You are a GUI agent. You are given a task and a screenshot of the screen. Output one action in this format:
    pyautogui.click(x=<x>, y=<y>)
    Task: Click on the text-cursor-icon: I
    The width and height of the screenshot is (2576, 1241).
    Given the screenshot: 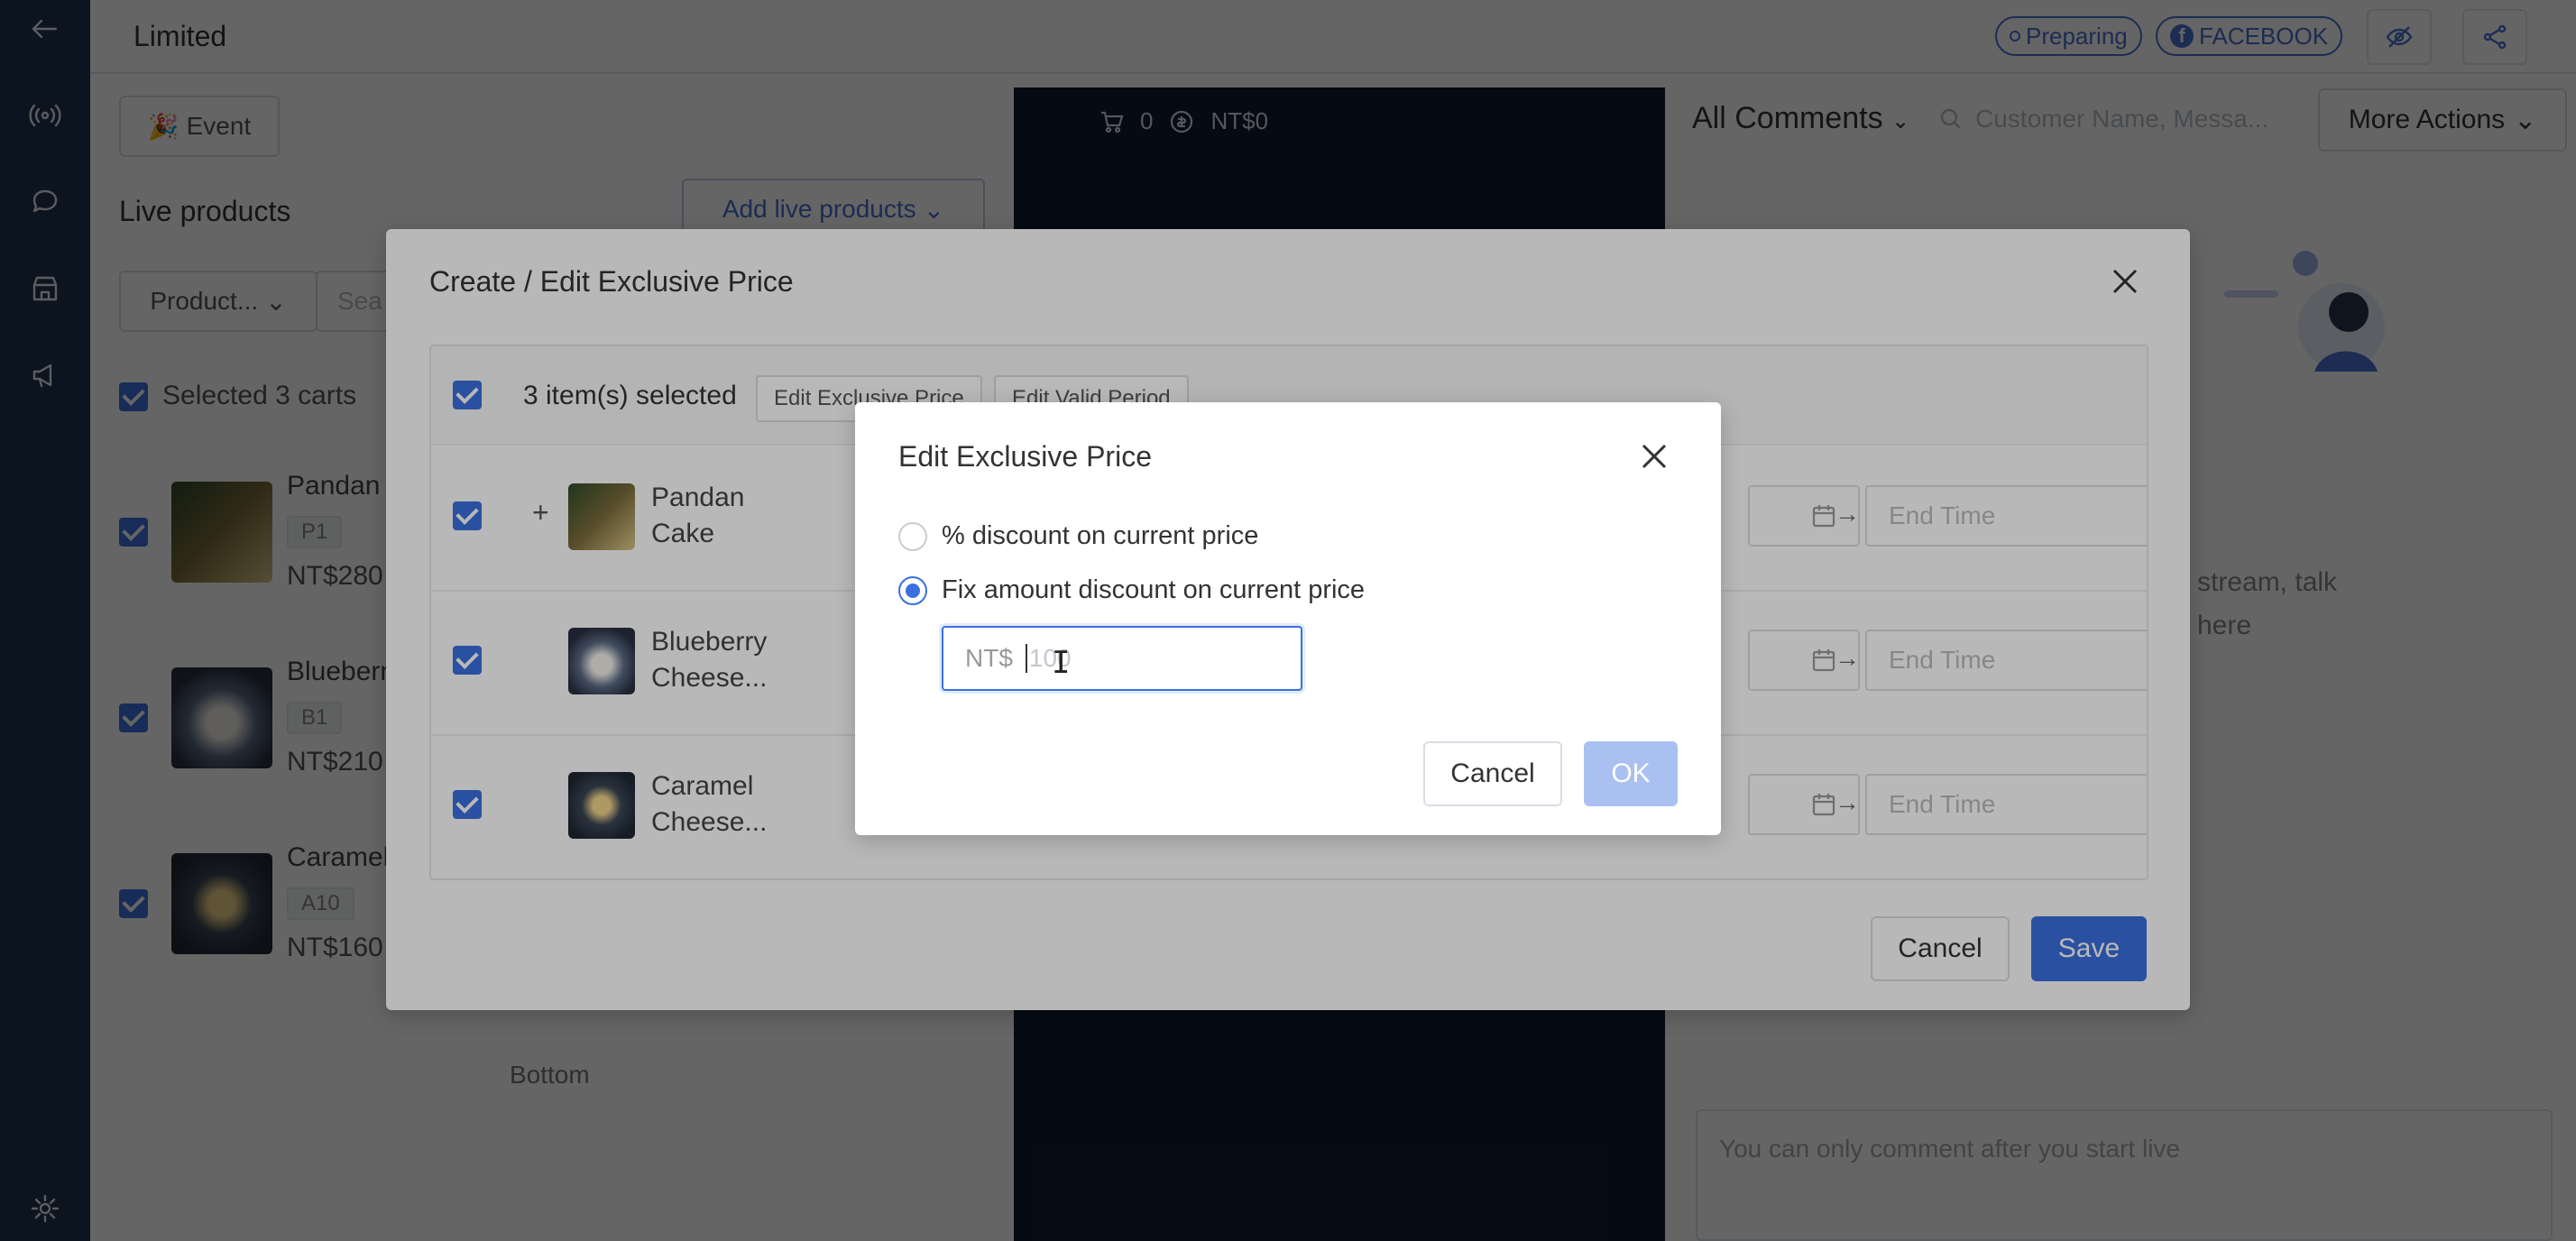 What is the action you would take?
    pyautogui.click(x=1061, y=663)
    